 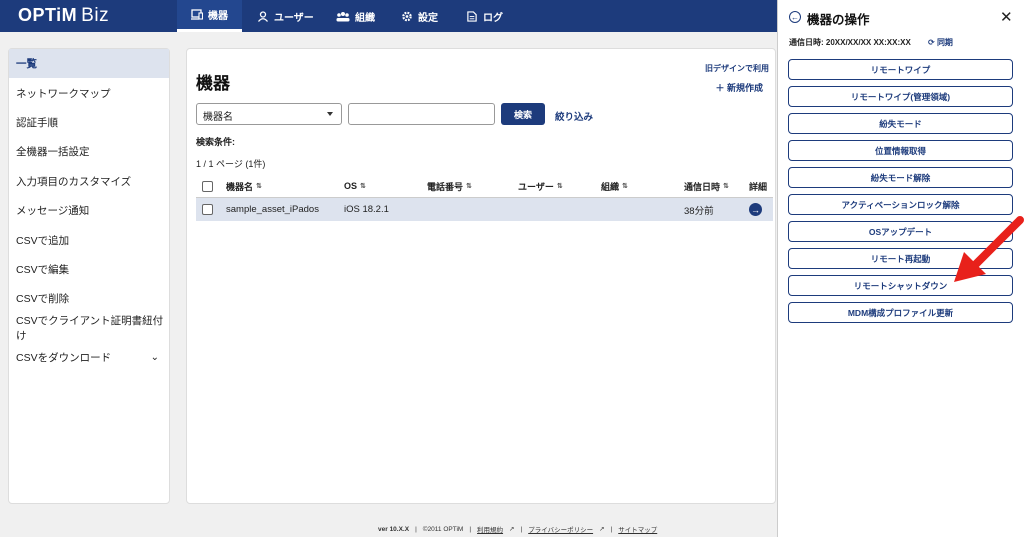 What do you see at coordinates (755, 209) in the screenshot?
I see `detail-arrow-icon: →` at bounding box center [755, 209].